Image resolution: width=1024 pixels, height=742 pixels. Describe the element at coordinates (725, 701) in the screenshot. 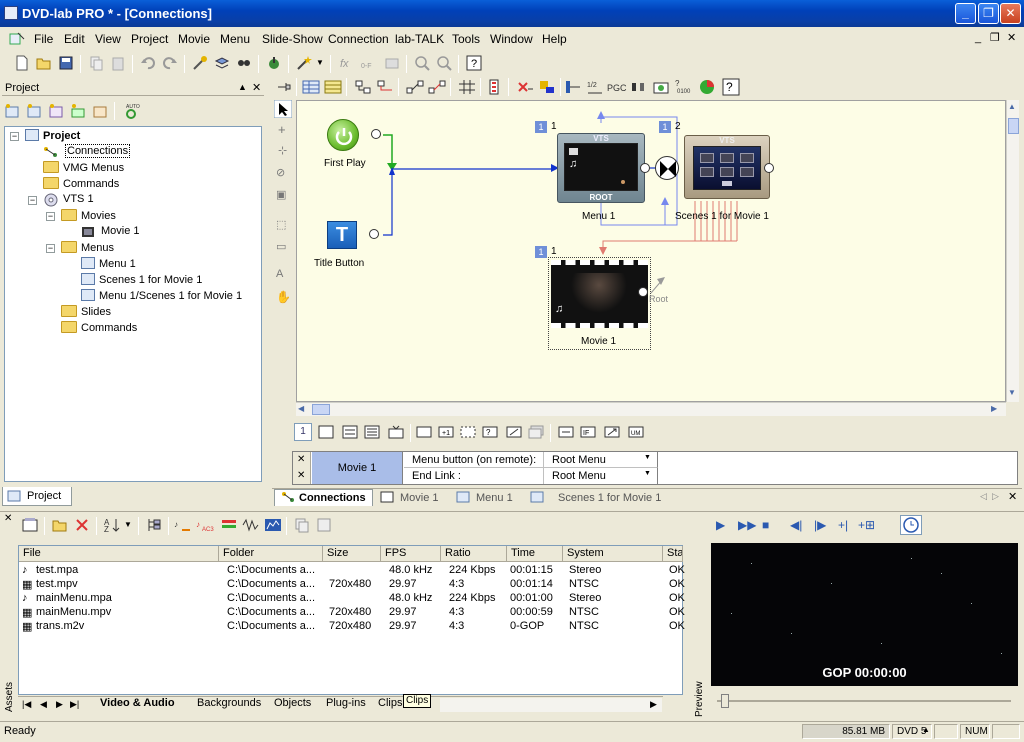

I see `seek-thumb` at that location.